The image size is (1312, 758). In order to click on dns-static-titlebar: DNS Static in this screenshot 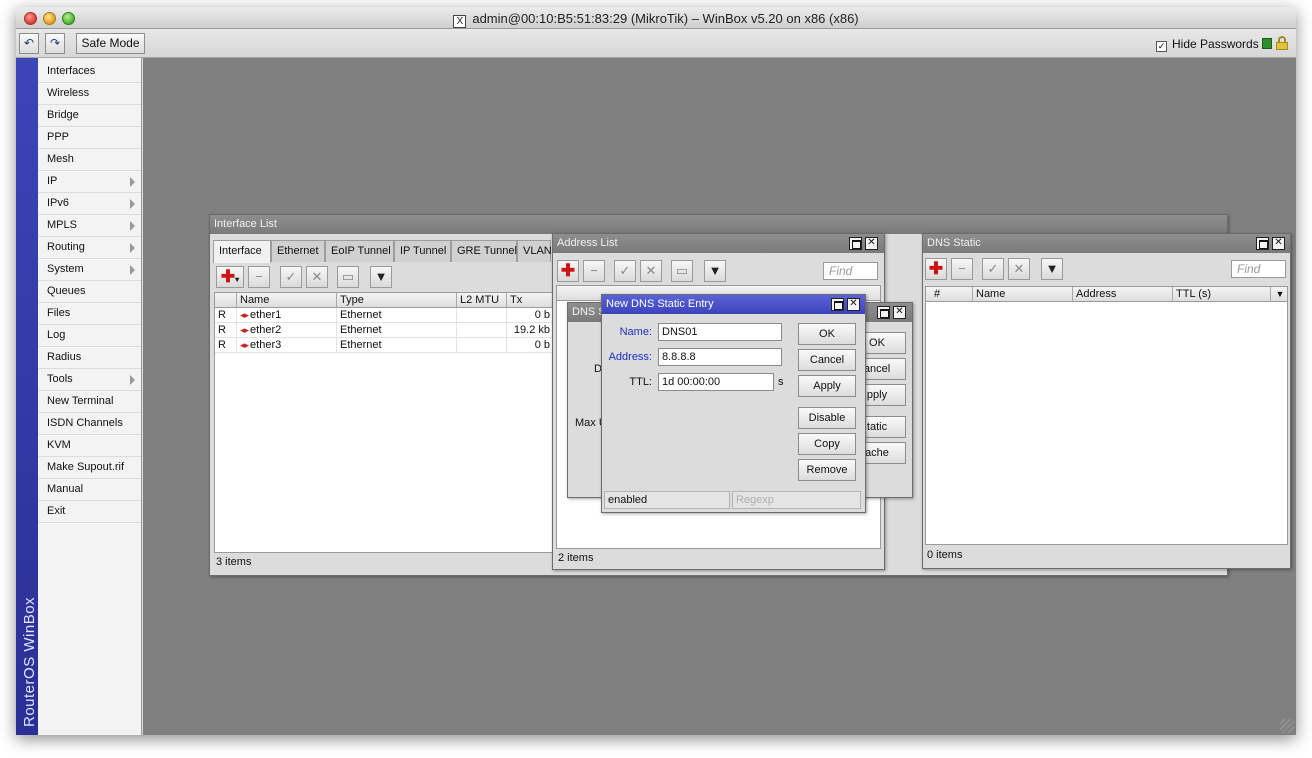, I will do `click(1106, 243)`.